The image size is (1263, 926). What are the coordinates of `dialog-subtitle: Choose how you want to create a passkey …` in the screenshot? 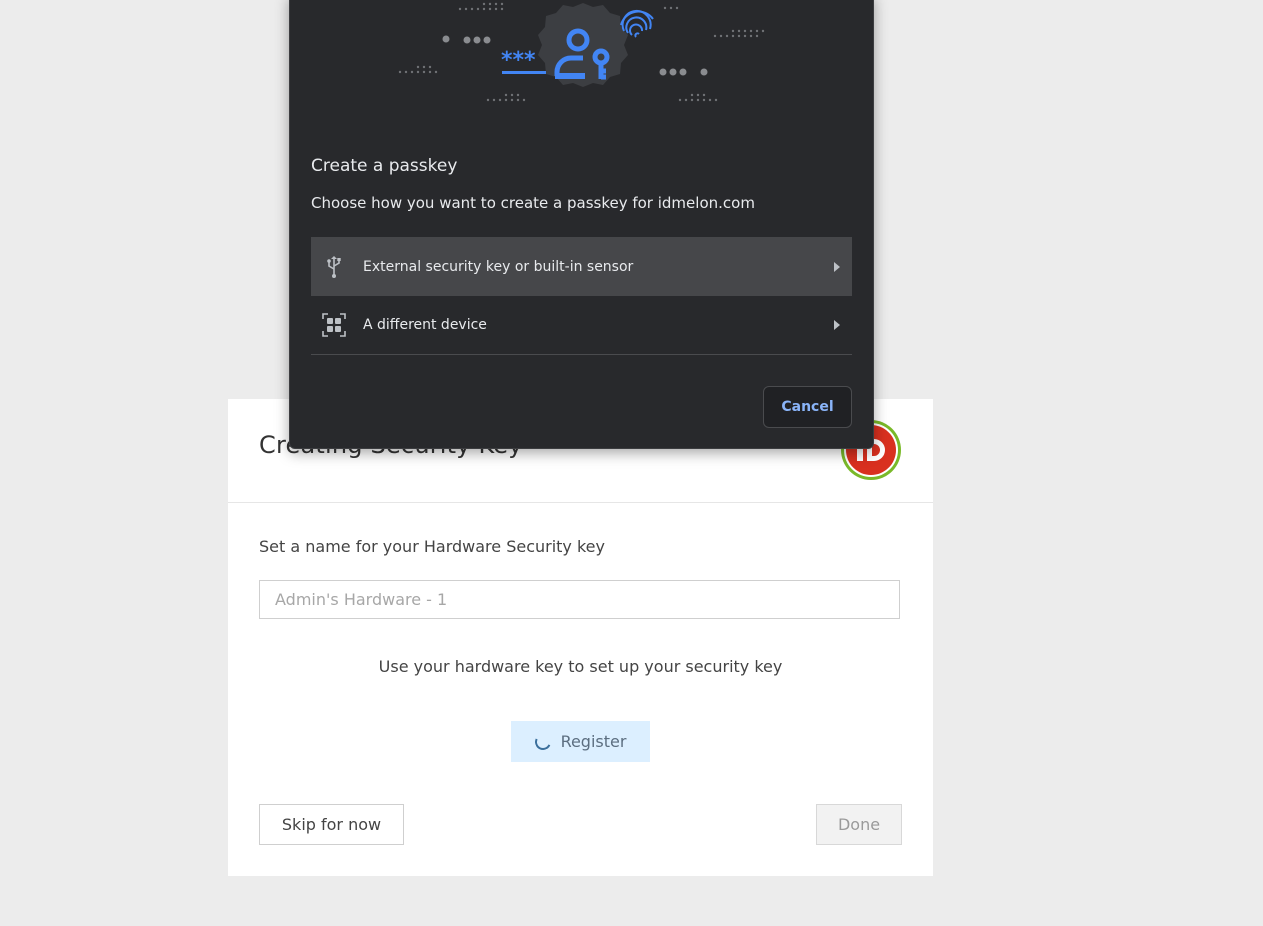 It's located at (533, 203).